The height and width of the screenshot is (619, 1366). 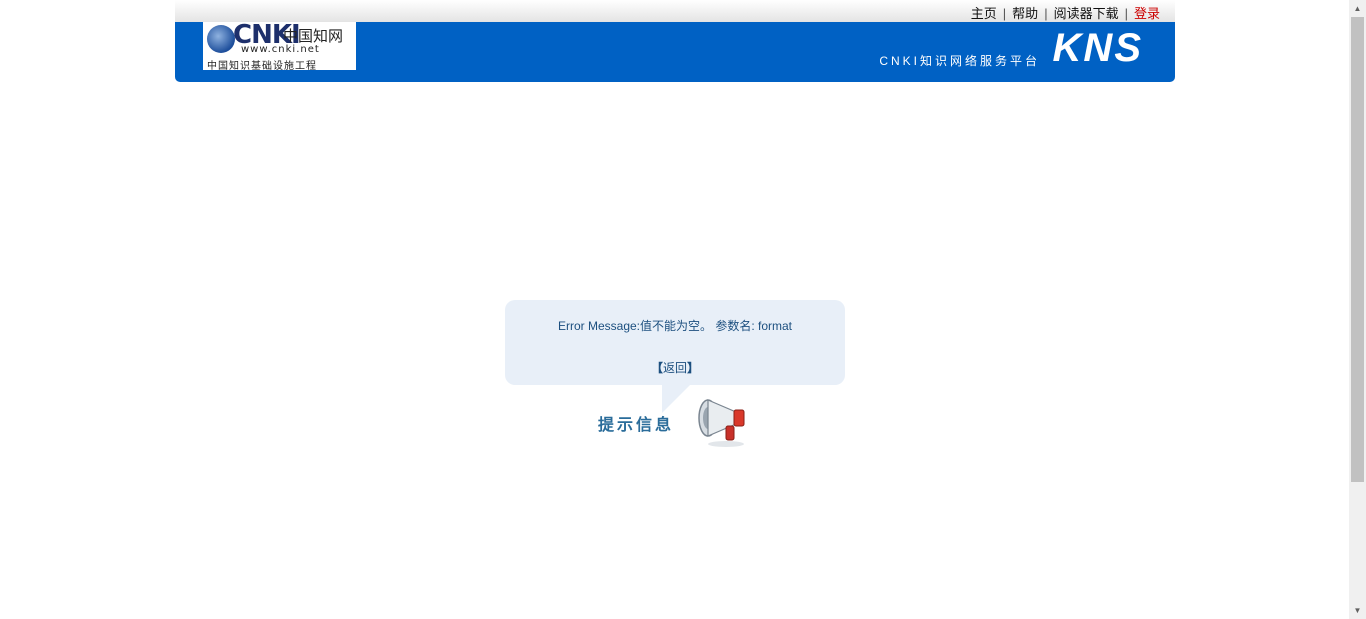 I want to click on speech-bubble-tail, so click(x=676, y=399).